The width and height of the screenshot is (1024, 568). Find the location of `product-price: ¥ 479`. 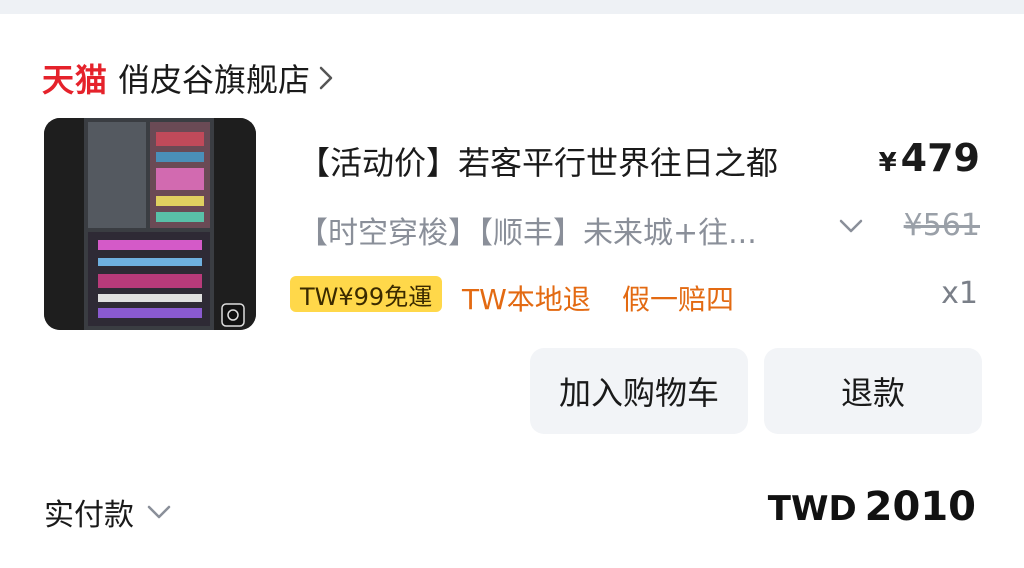

product-price: ¥ 479 is located at coordinates (929, 158).